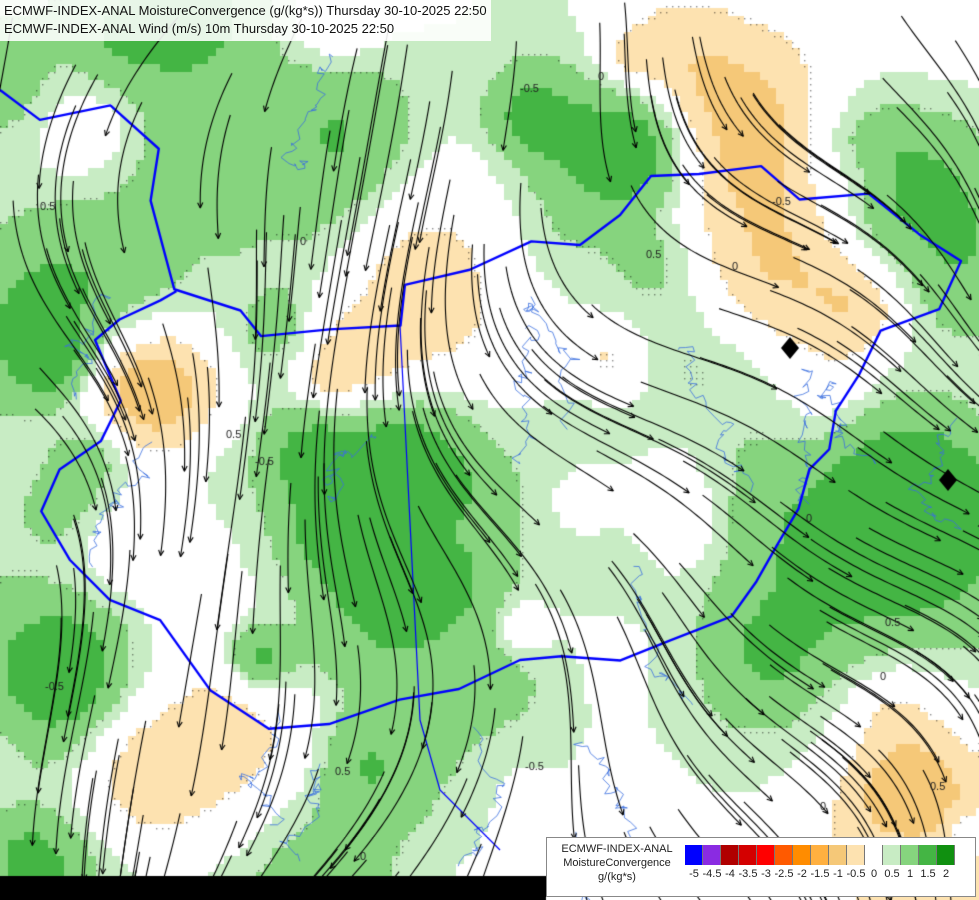 Image resolution: width=979 pixels, height=900 pixels. I want to click on legend-tick-label: -5, so click(694, 874).